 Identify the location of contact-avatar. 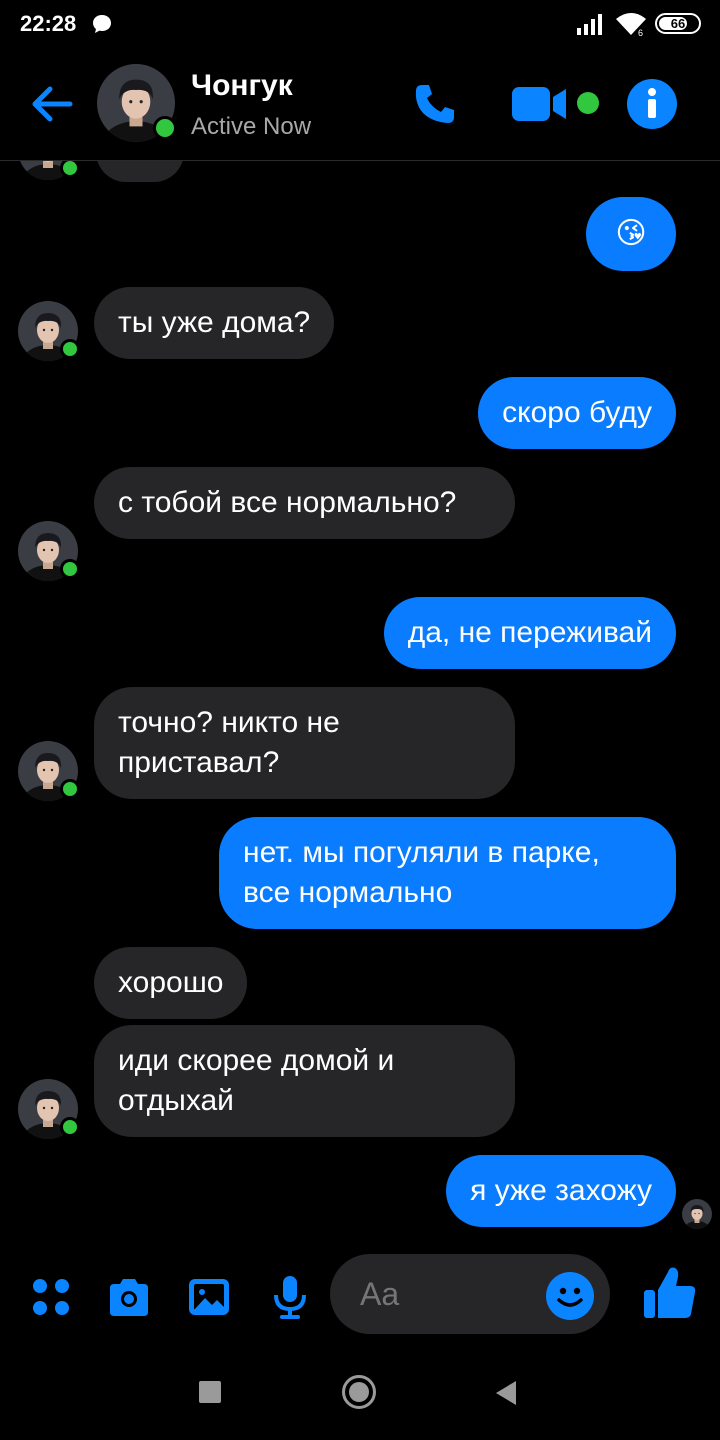
(137, 103).